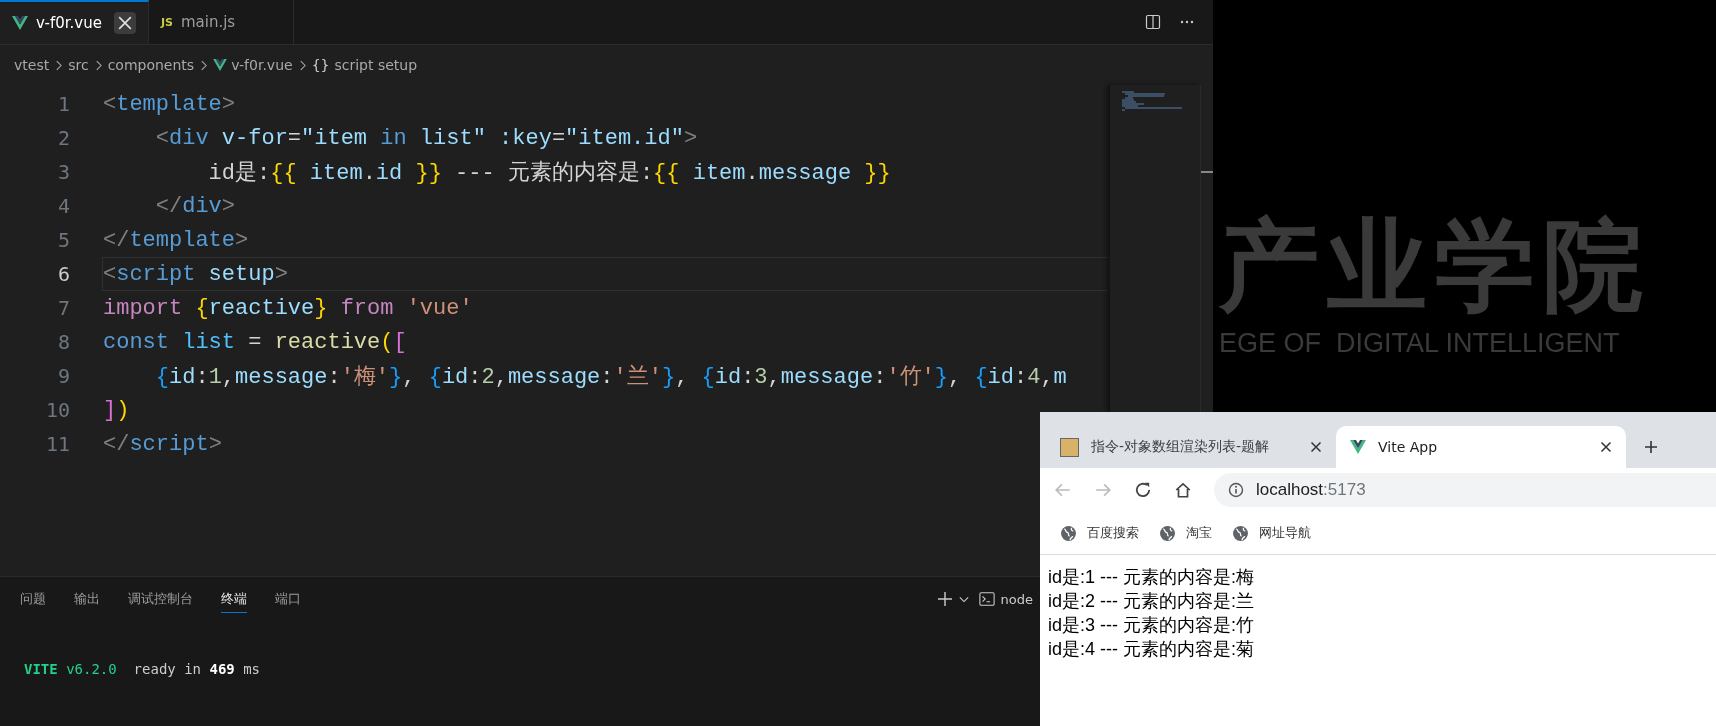 The image size is (1716, 726). I want to click on line-number: 6, so click(63, 274).